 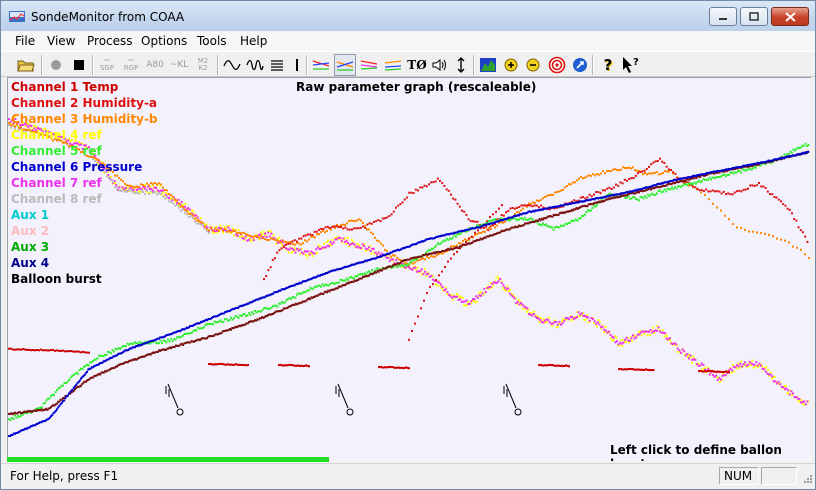 What do you see at coordinates (277, 65) in the screenshot?
I see `lines-icon` at bounding box center [277, 65].